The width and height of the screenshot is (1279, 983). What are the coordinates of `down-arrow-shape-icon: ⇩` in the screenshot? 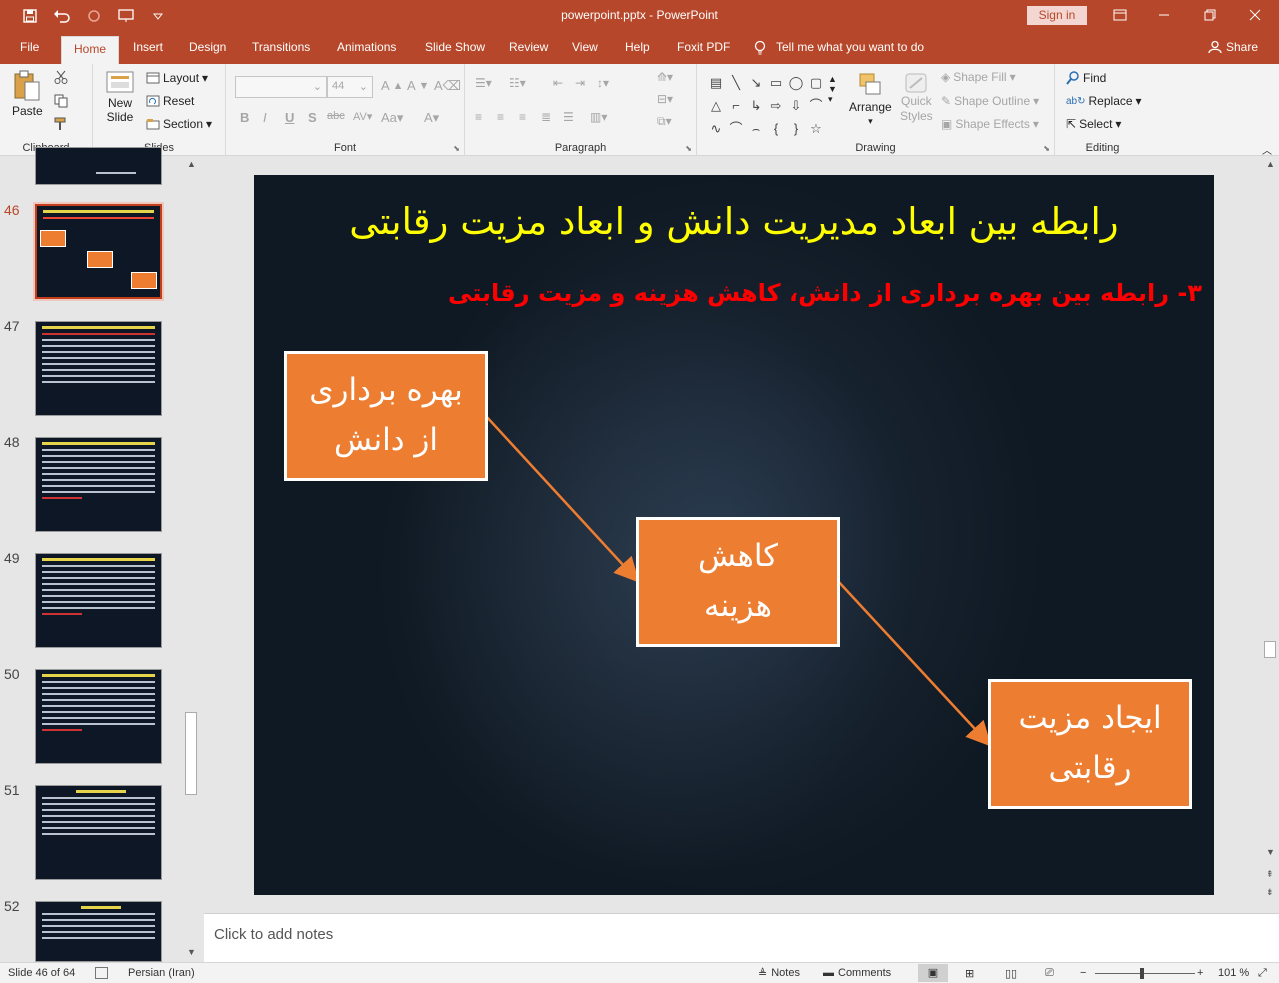 It's located at (796, 105).